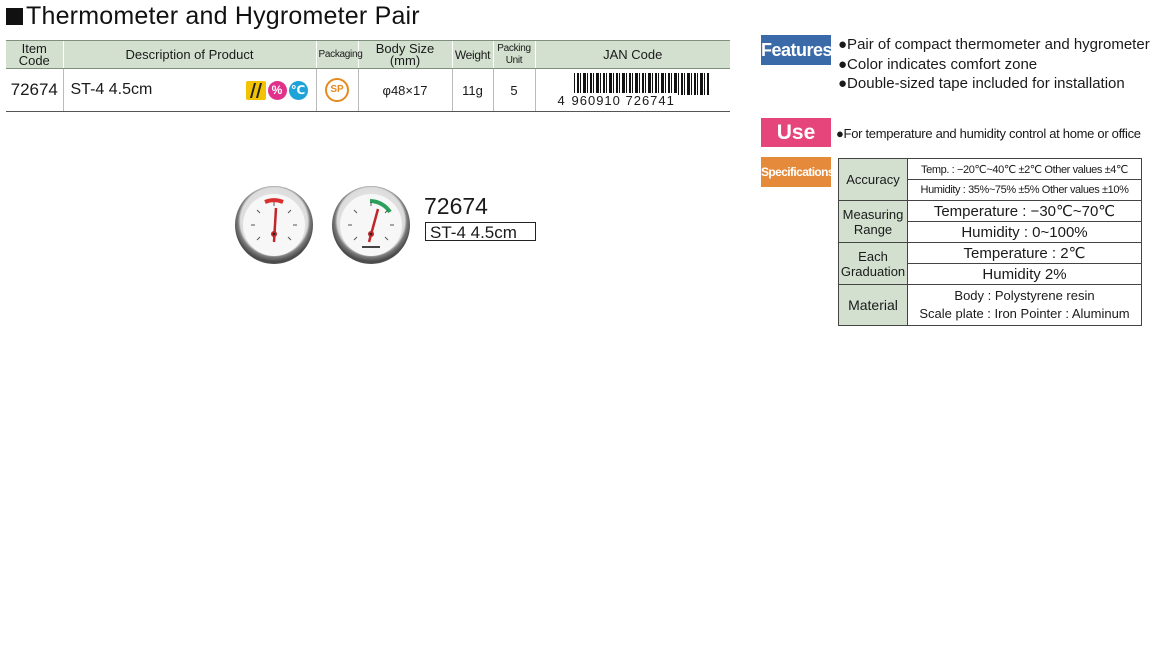 The height and width of the screenshot is (658, 1150). What do you see at coordinates (189, 90) in the screenshot?
I see `cell-description: ST-4 4.5cm % ℃` at bounding box center [189, 90].